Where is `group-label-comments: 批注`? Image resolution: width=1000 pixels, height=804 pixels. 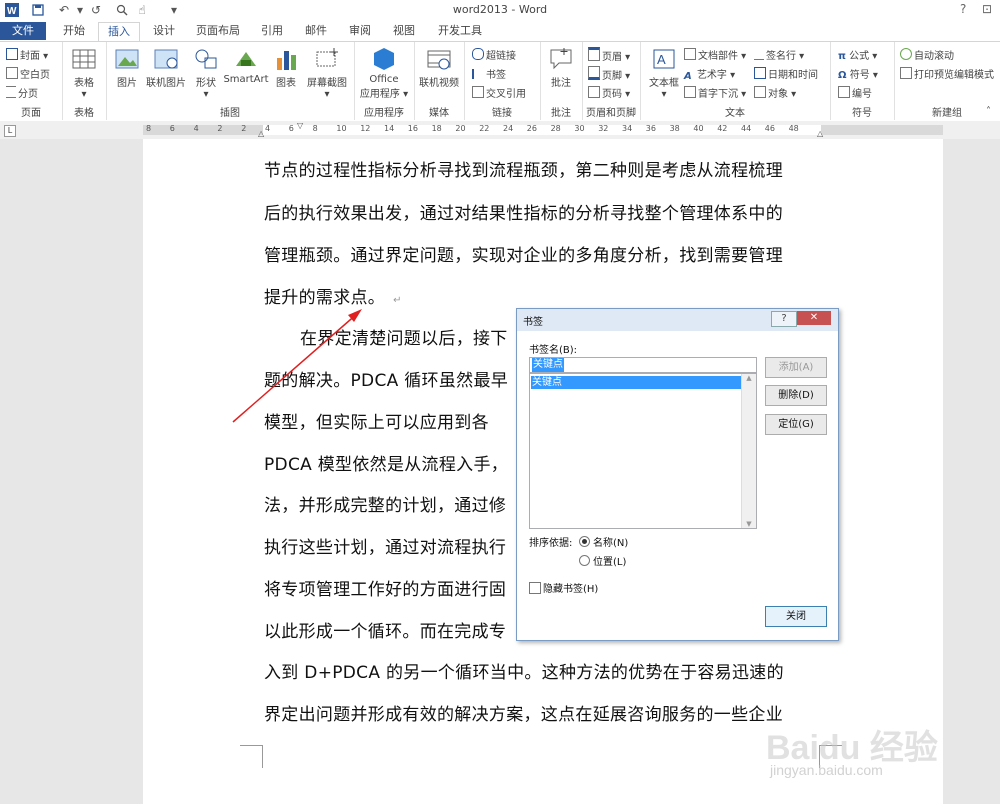 group-label-comments: 批注 is located at coordinates (561, 113).